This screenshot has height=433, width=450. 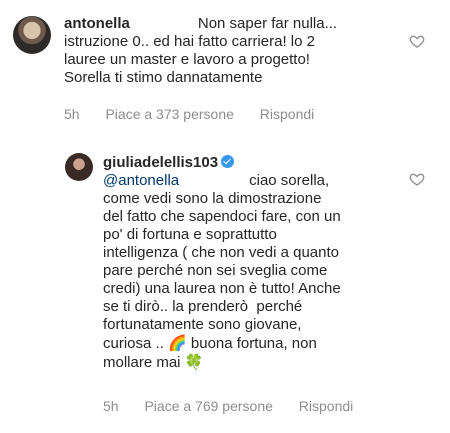 I want to click on comment-meta: 5h Piace a 373 persone Rispondi, so click(x=200, y=114).